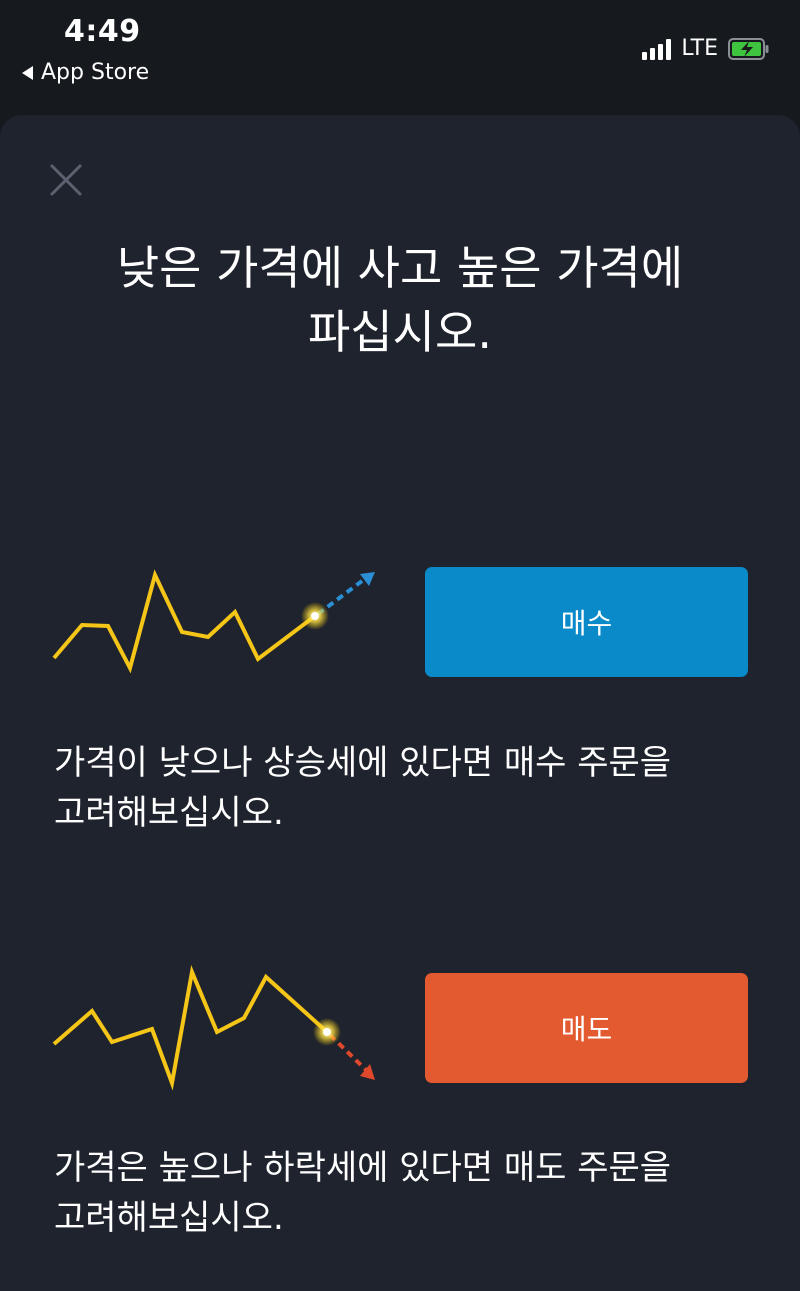  I want to click on sell-description-line-2: 고려해보십시오., so click(169, 1218).